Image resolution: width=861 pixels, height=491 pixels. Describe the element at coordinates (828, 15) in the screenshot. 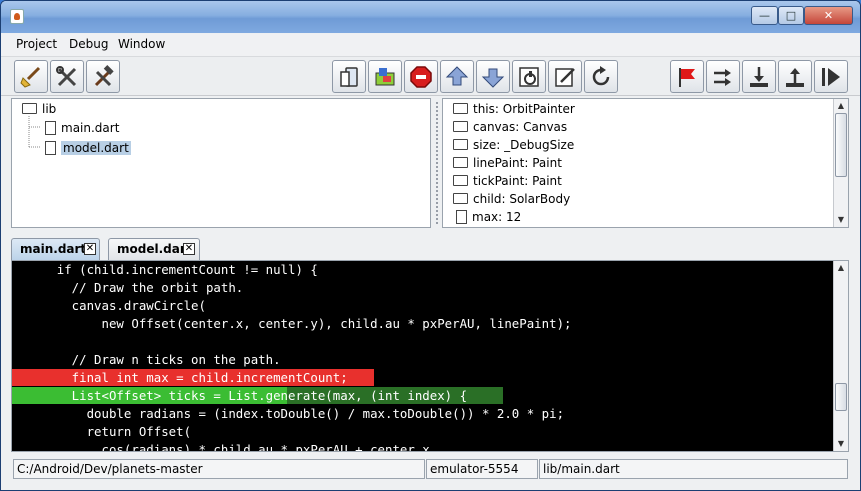

I see `close-button: ✕` at that location.